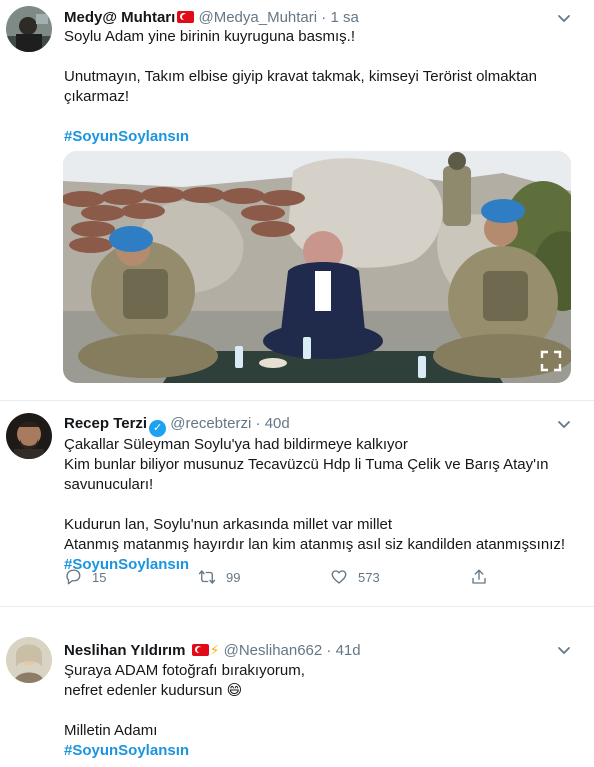  What do you see at coordinates (284, 586) in the screenshot?
I see `tweet-actions: 15 99 573` at bounding box center [284, 586].